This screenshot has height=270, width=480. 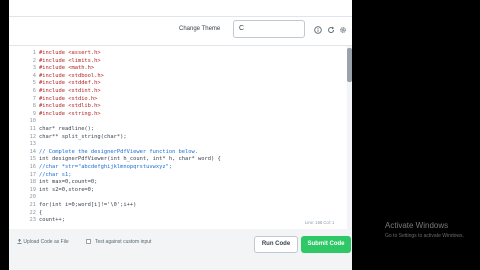 What do you see at coordinates (199, 29) in the screenshot?
I see `change-theme-link: Change Theme` at bounding box center [199, 29].